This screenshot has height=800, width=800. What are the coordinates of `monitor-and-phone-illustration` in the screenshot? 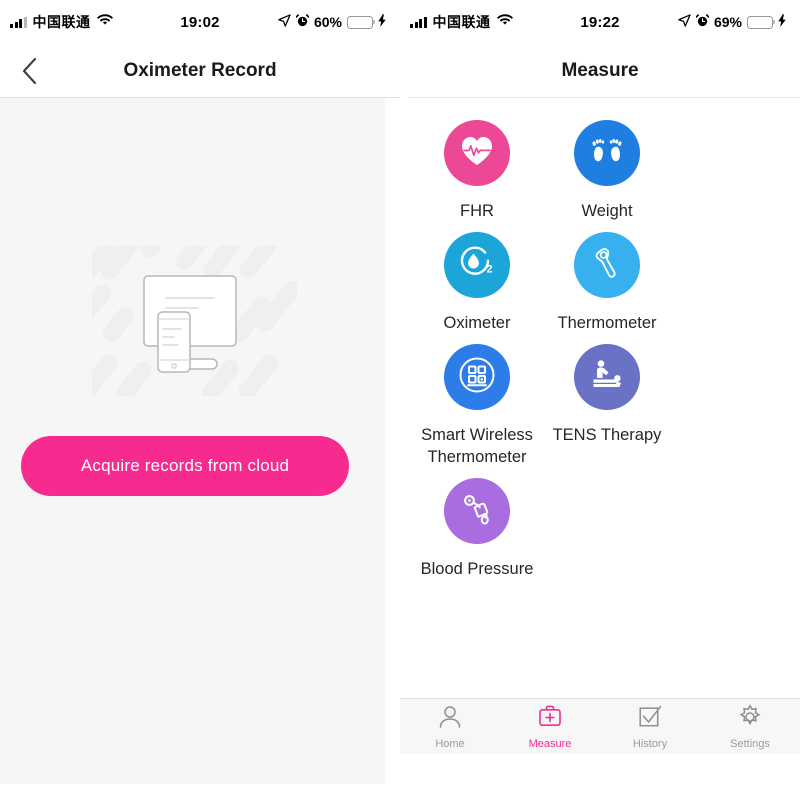 It's located at (185, 312).